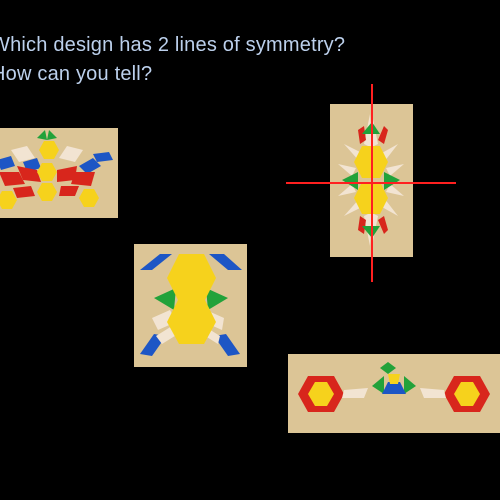 This screenshot has height=500, width=500. Describe the element at coordinates (371, 180) in the screenshot. I see `design-vertical-photo` at that location.